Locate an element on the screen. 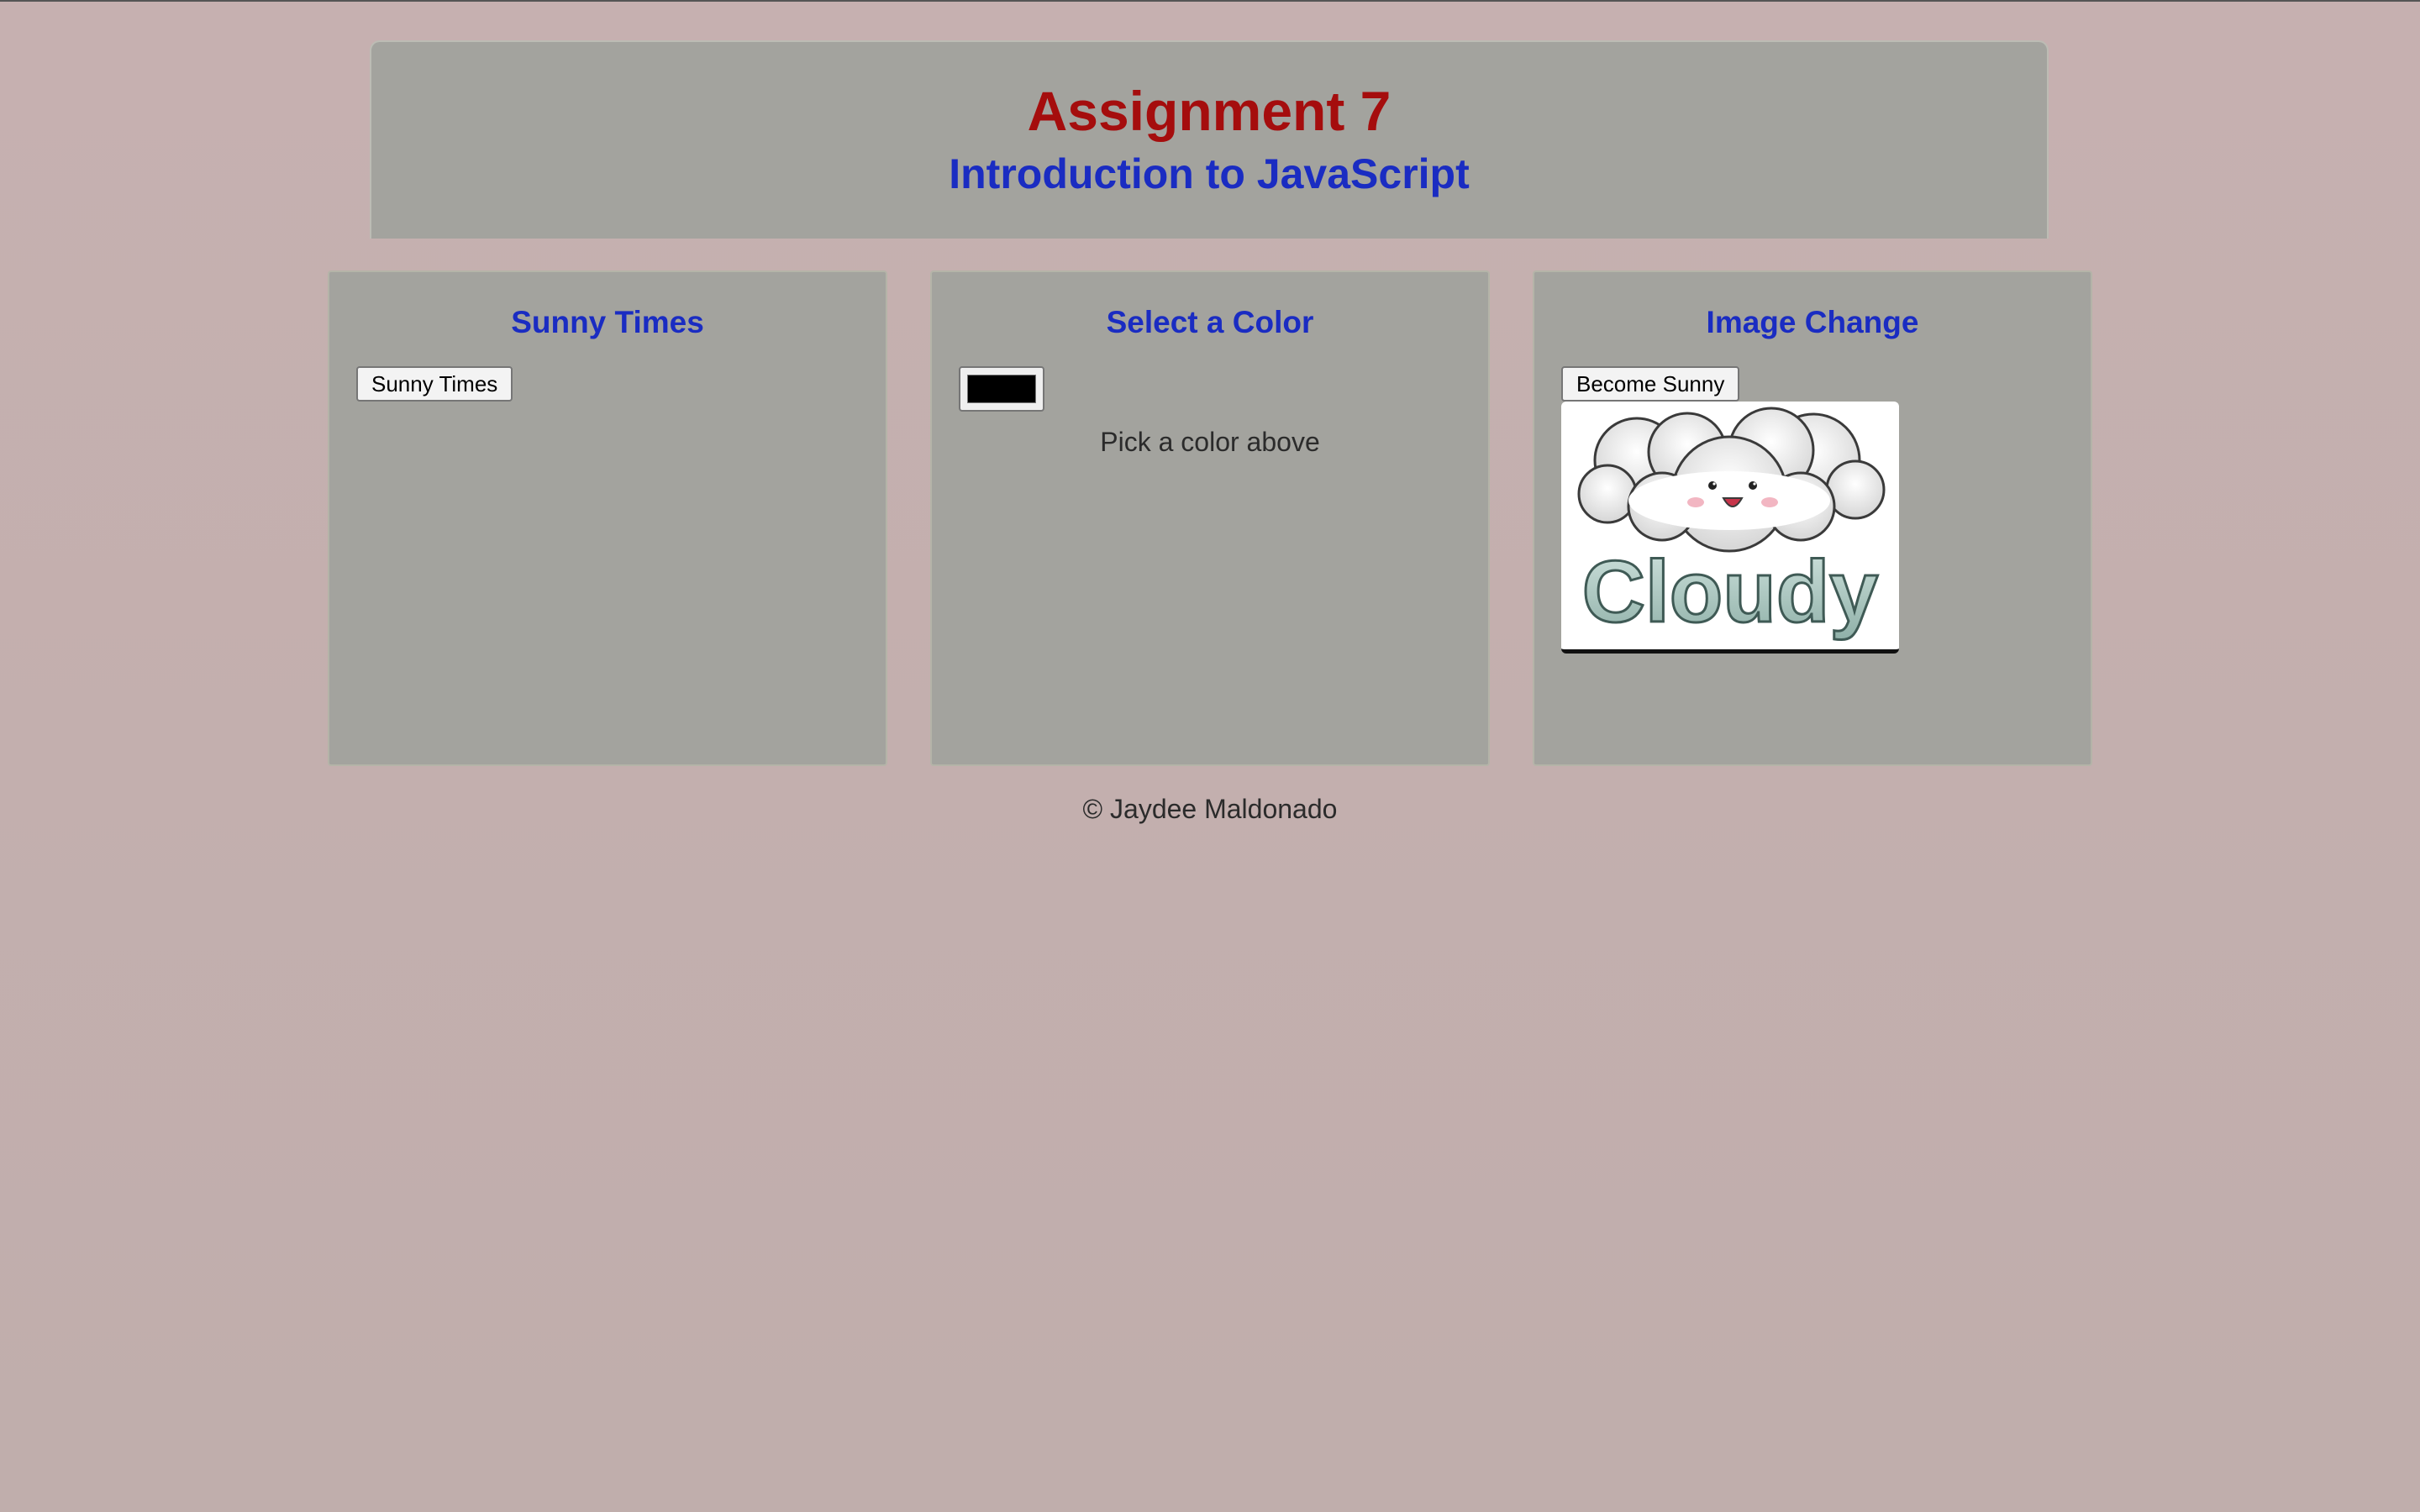  page-footer: © Jaydee Maldonado is located at coordinates (1210, 809).